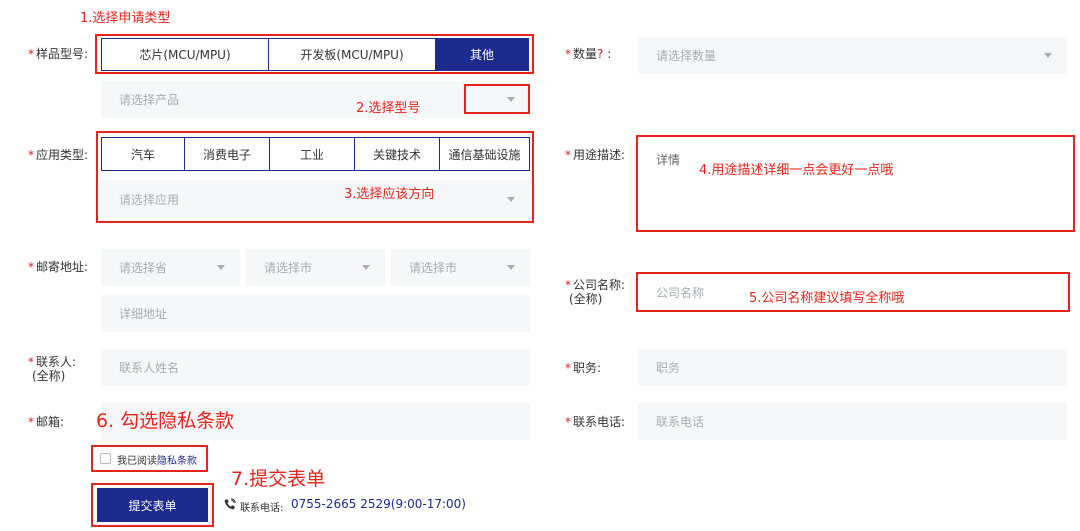  What do you see at coordinates (352, 54) in the screenshot?
I see `sample-type-option-devboard: 开发板(MCU/MPU)` at bounding box center [352, 54].